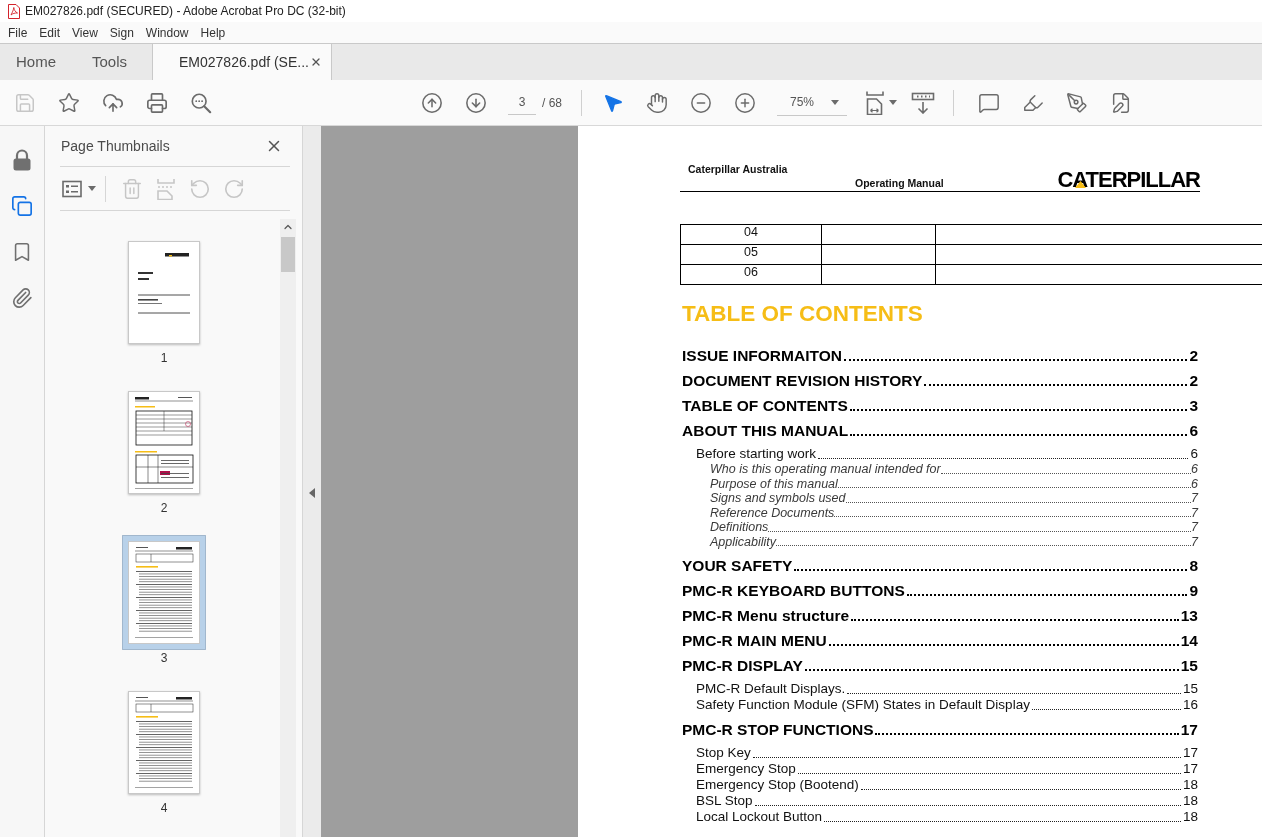 Image resolution: width=1262 pixels, height=837 pixels. Describe the element at coordinates (166, 188) in the screenshot. I see `page-split-icon` at that location.